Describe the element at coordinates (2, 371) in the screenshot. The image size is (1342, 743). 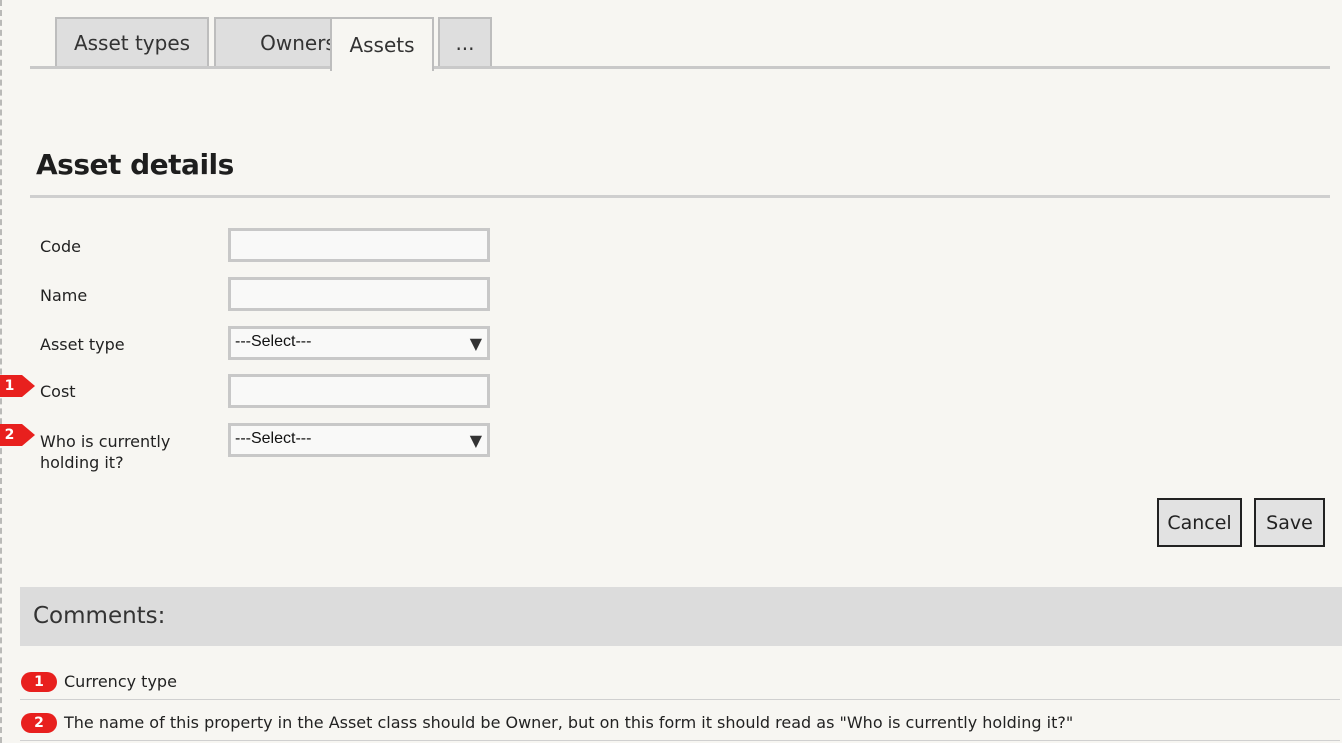
I see `page-edge` at that location.